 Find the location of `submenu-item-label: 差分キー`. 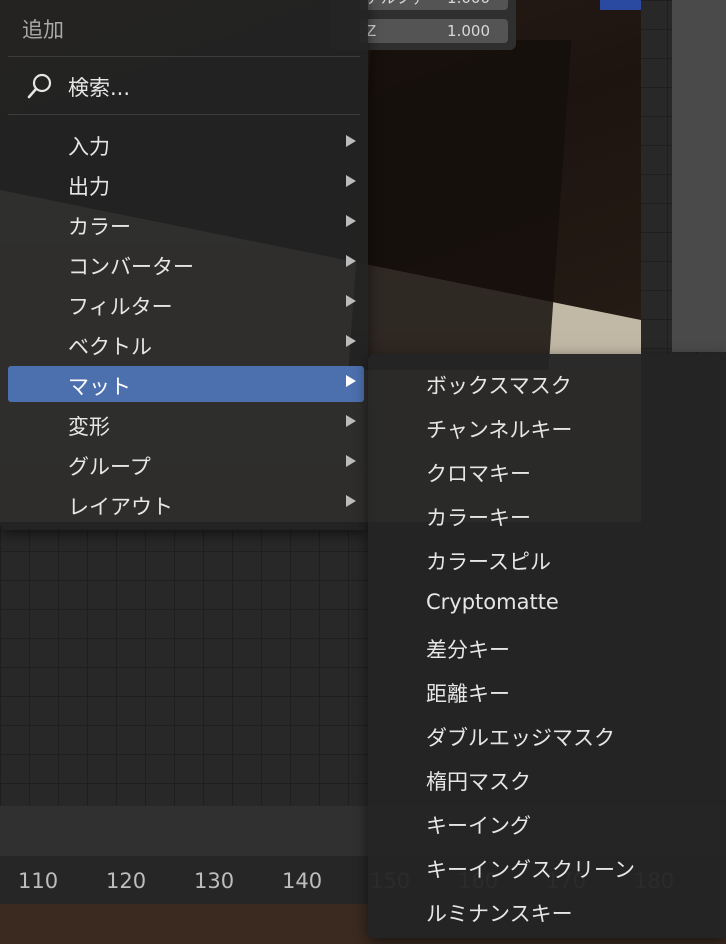

submenu-item-label: 差分キー is located at coordinates (468, 650).